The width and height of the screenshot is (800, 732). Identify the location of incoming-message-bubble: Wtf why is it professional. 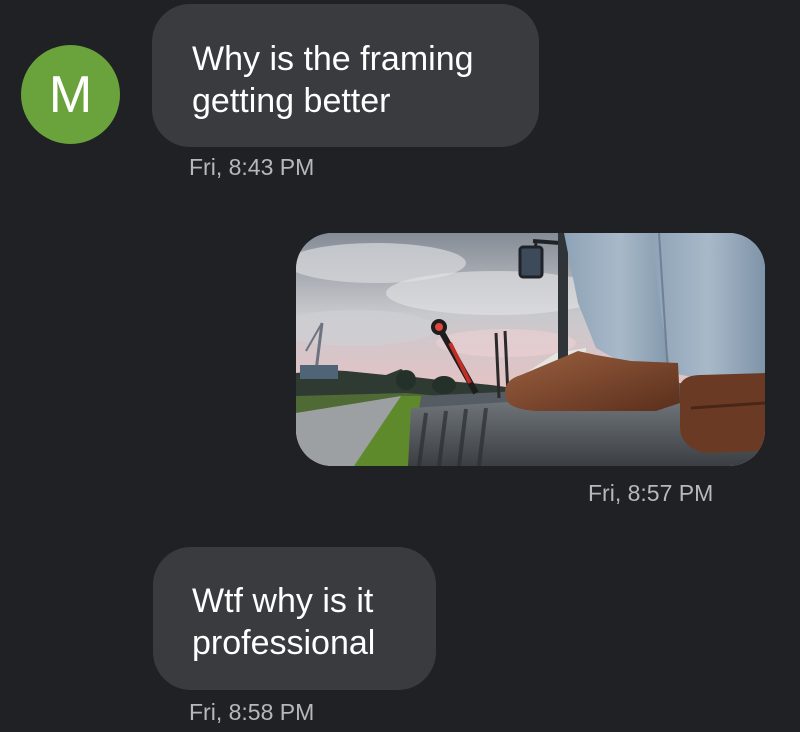
(294, 618).